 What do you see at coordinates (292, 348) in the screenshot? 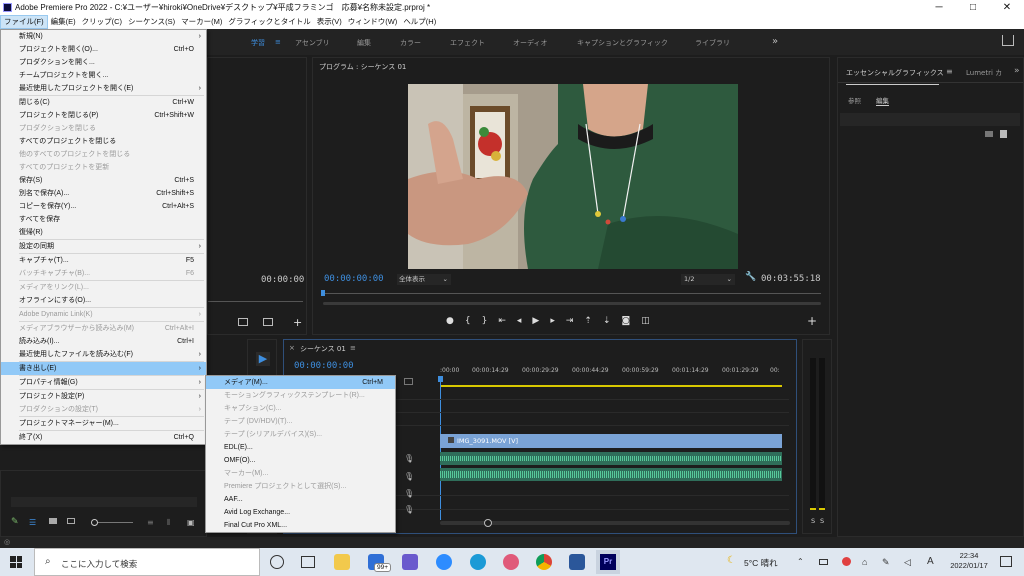
I see `close-tab-icon: ×` at bounding box center [292, 348].